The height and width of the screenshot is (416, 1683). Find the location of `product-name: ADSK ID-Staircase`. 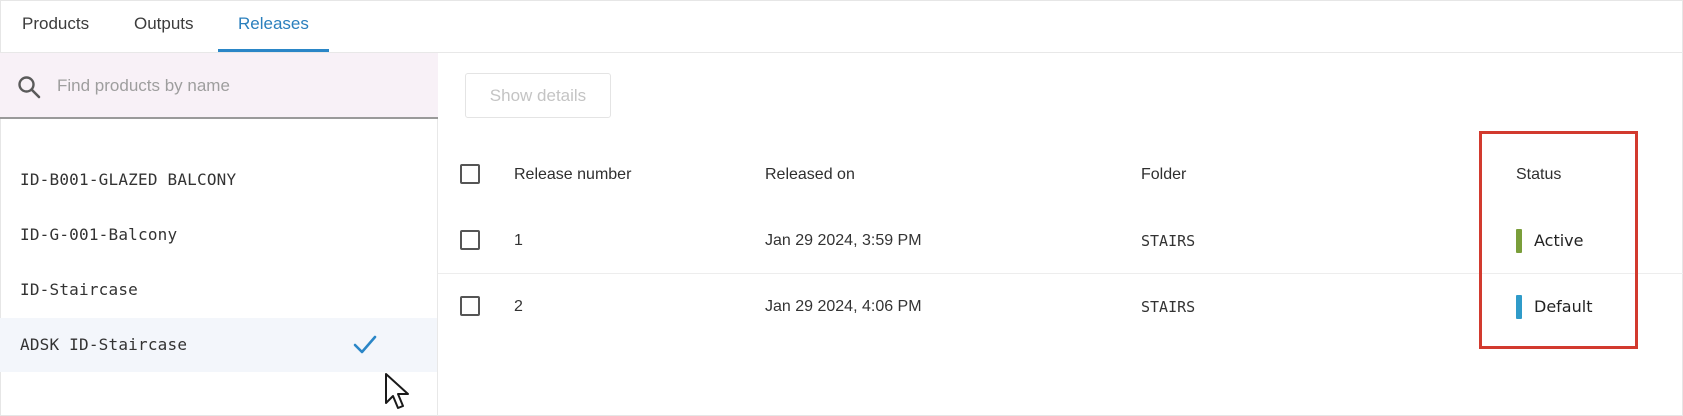

product-name: ADSK ID-Staircase is located at coordinates (104, 344).